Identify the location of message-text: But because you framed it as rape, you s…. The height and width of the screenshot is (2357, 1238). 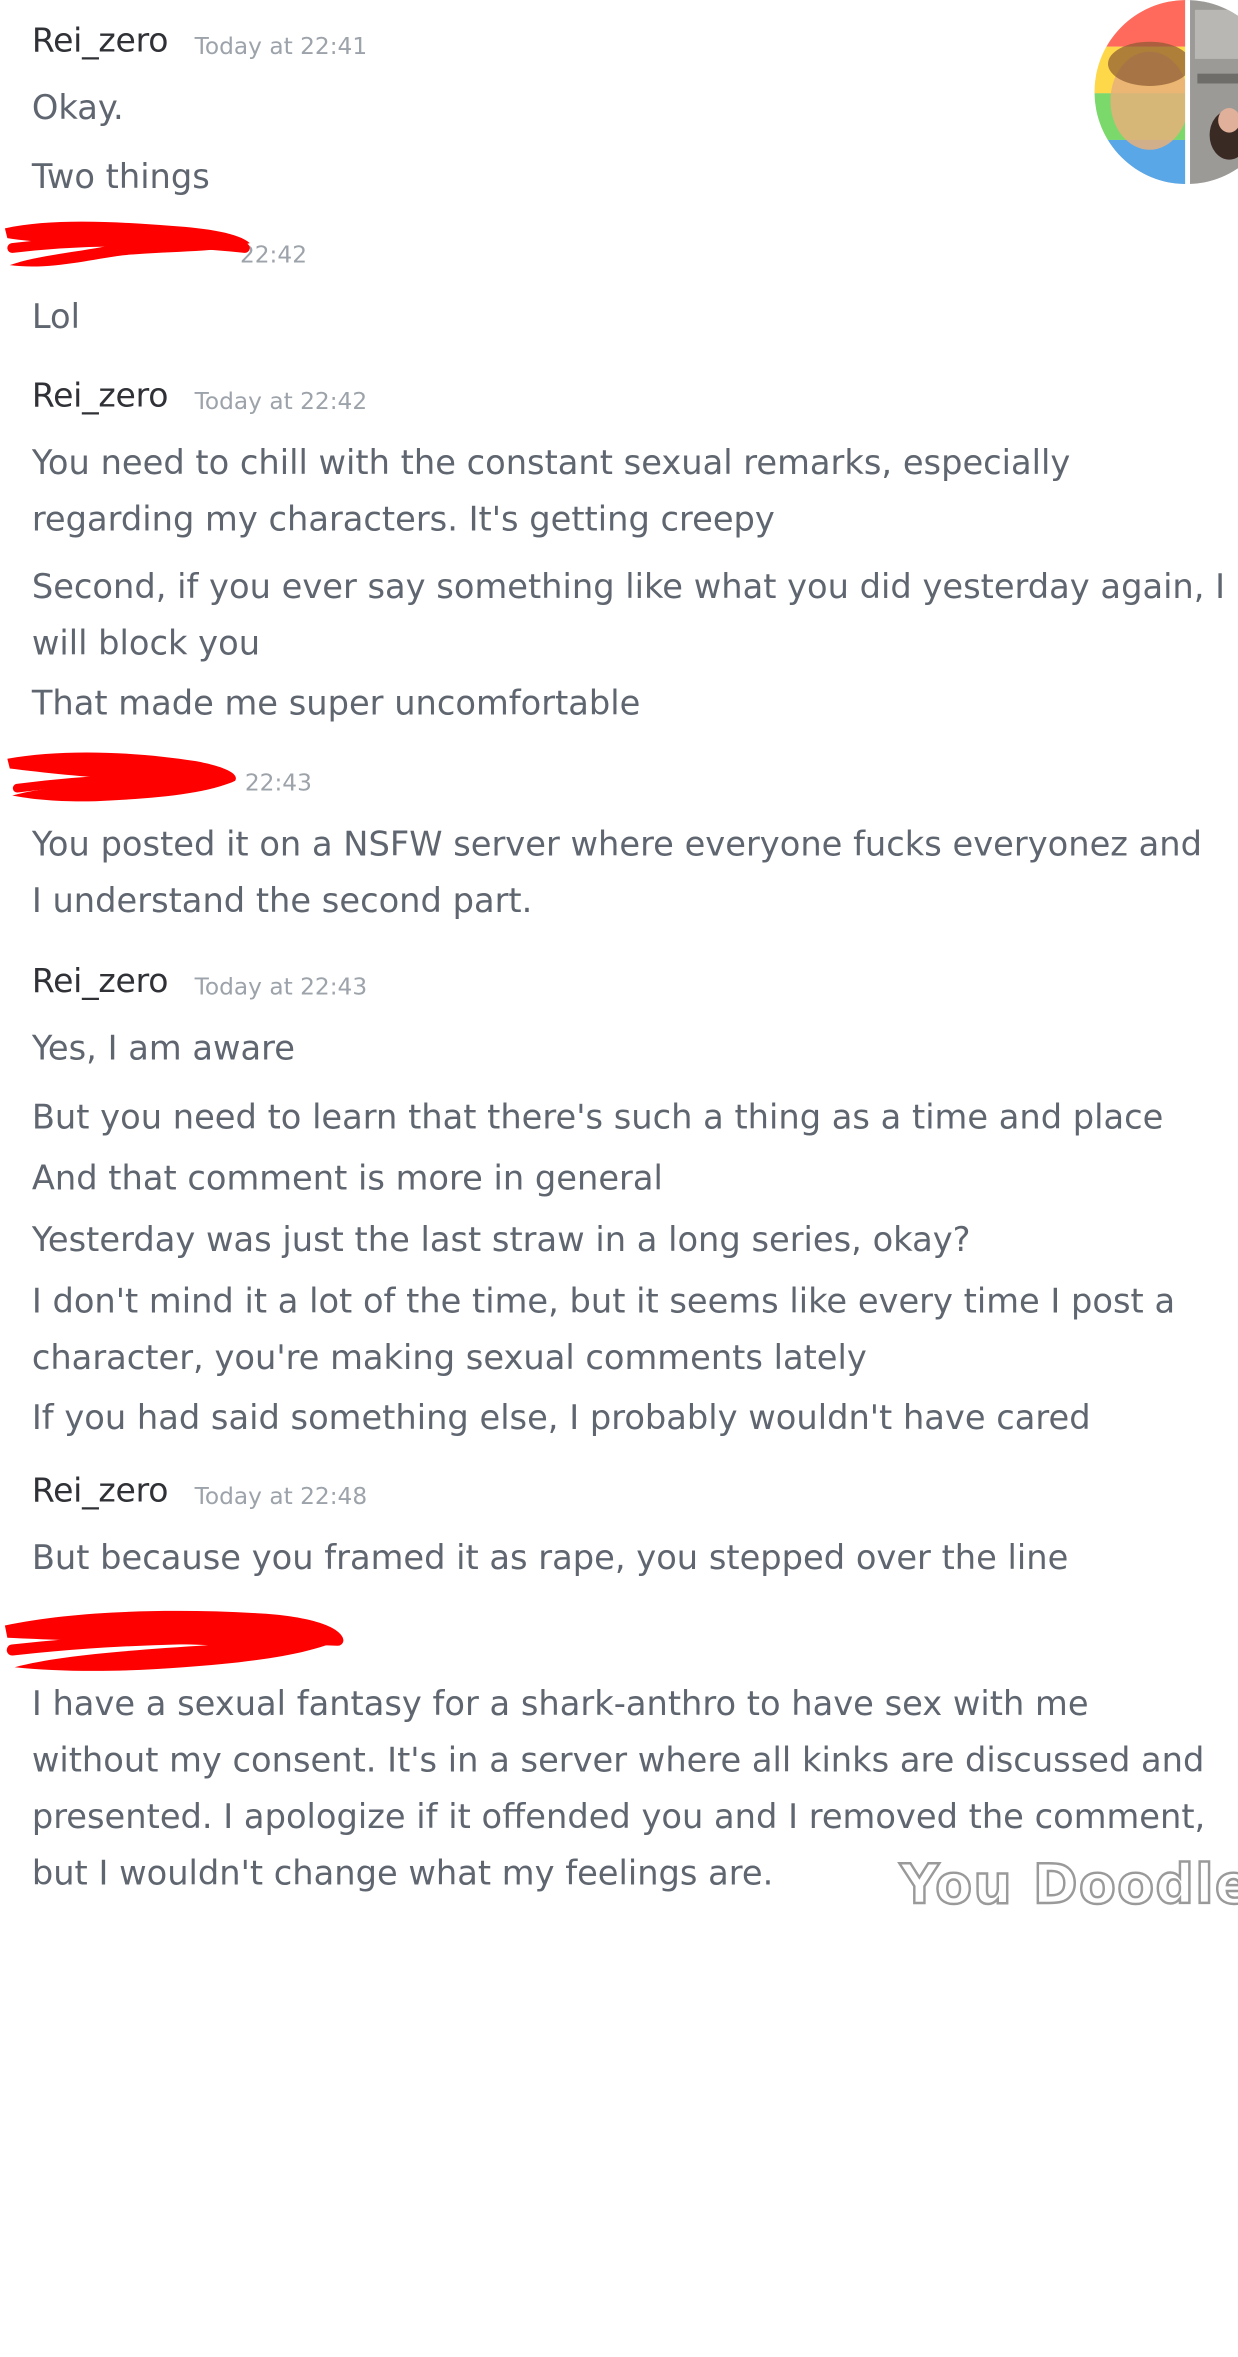
(550, 1558).